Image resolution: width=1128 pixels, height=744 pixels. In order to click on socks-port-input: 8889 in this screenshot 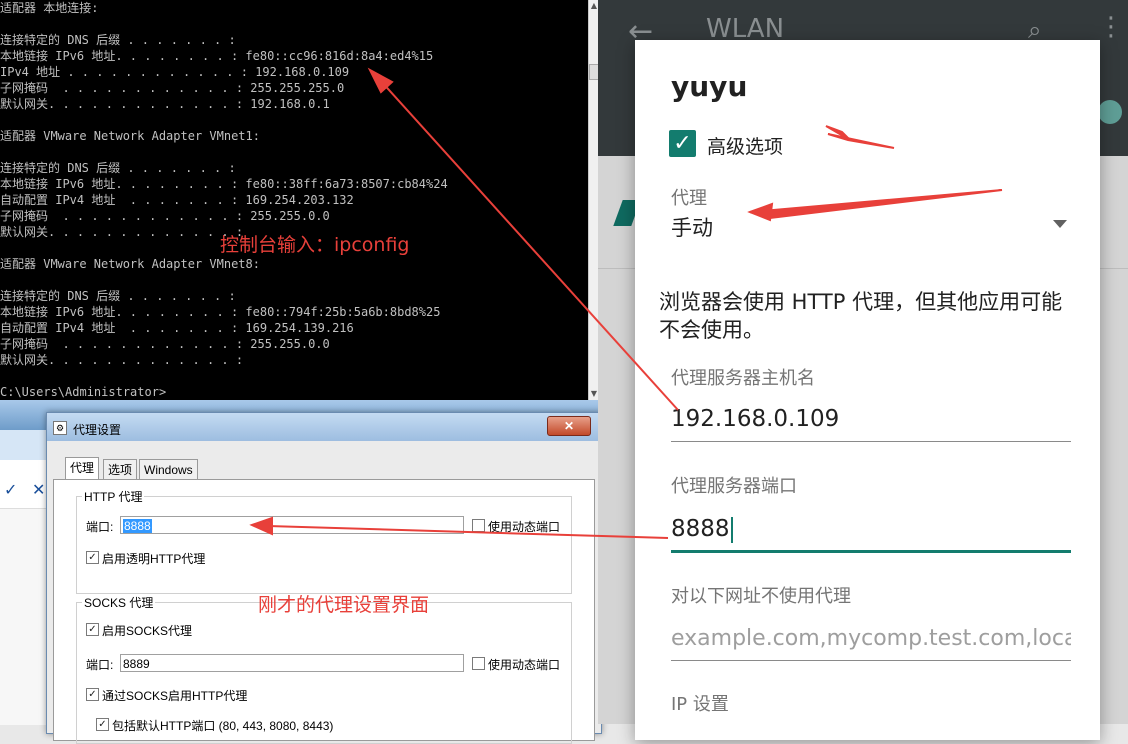, I will do `click(292, 663)`.